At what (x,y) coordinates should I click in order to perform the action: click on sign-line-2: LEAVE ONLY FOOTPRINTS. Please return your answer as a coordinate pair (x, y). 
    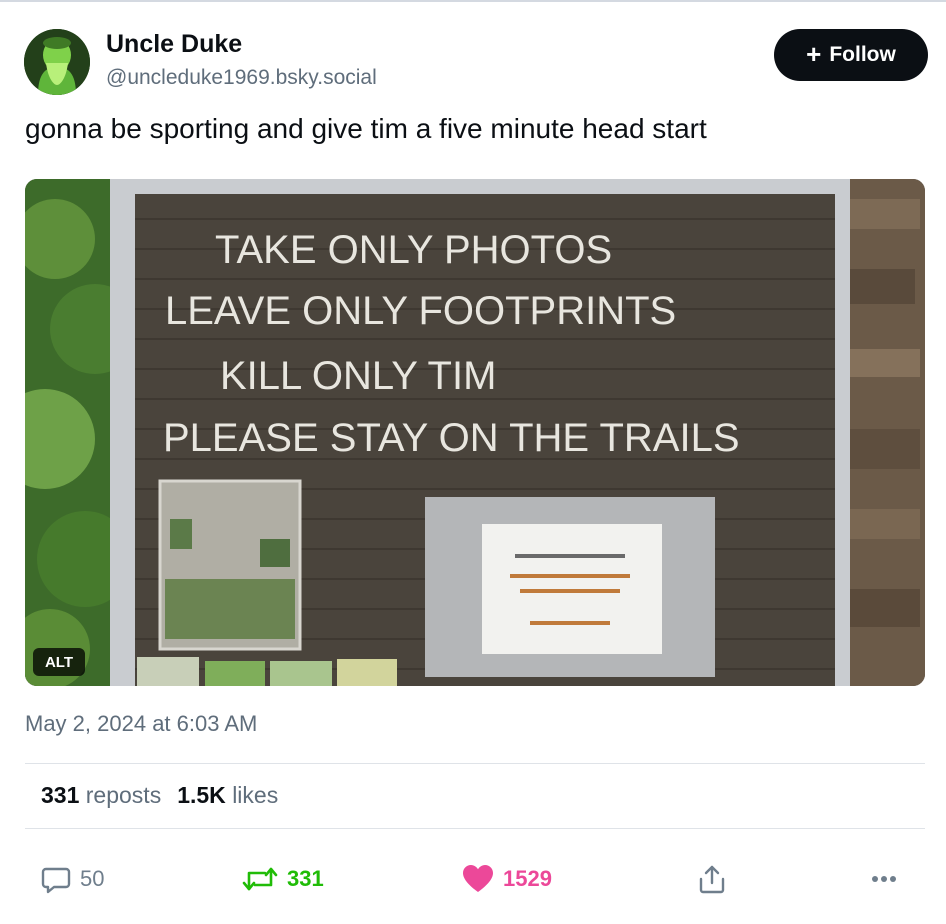
    Looking at the image, I should click on (420, 311).